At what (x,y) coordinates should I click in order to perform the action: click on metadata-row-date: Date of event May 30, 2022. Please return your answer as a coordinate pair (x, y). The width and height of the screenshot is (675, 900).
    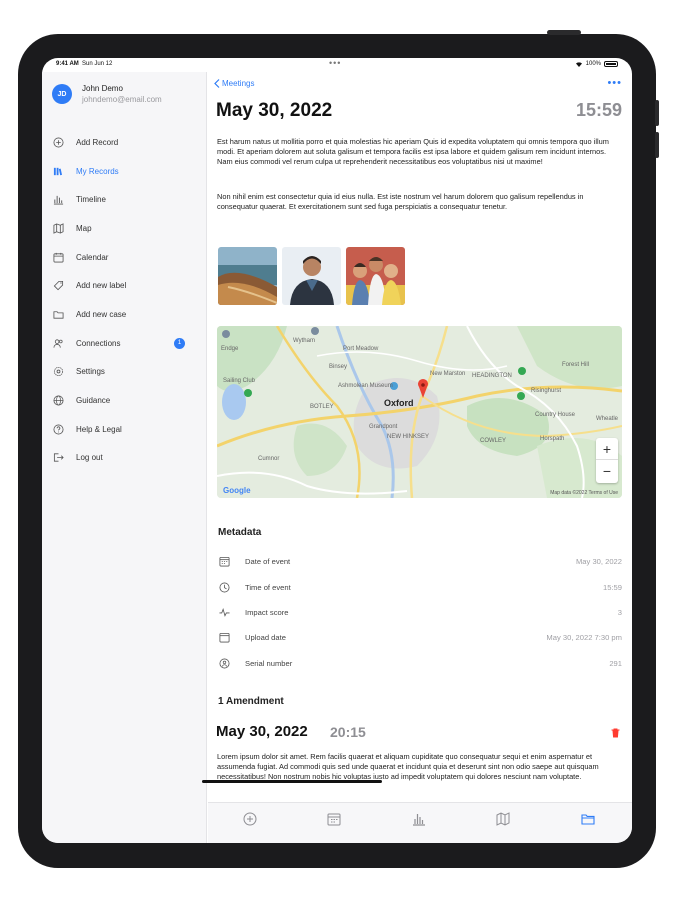
    Looking at the image, I should click on (419, 561).